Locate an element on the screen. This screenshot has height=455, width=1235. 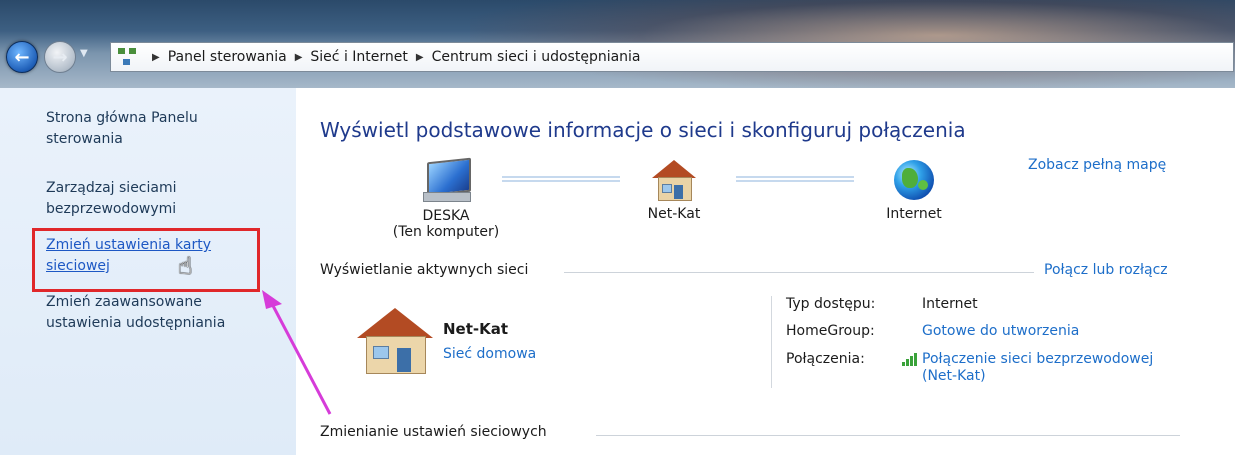
change-settings-header: Zmienianie ustawień sieciowych is located at coordinates (433, 432).